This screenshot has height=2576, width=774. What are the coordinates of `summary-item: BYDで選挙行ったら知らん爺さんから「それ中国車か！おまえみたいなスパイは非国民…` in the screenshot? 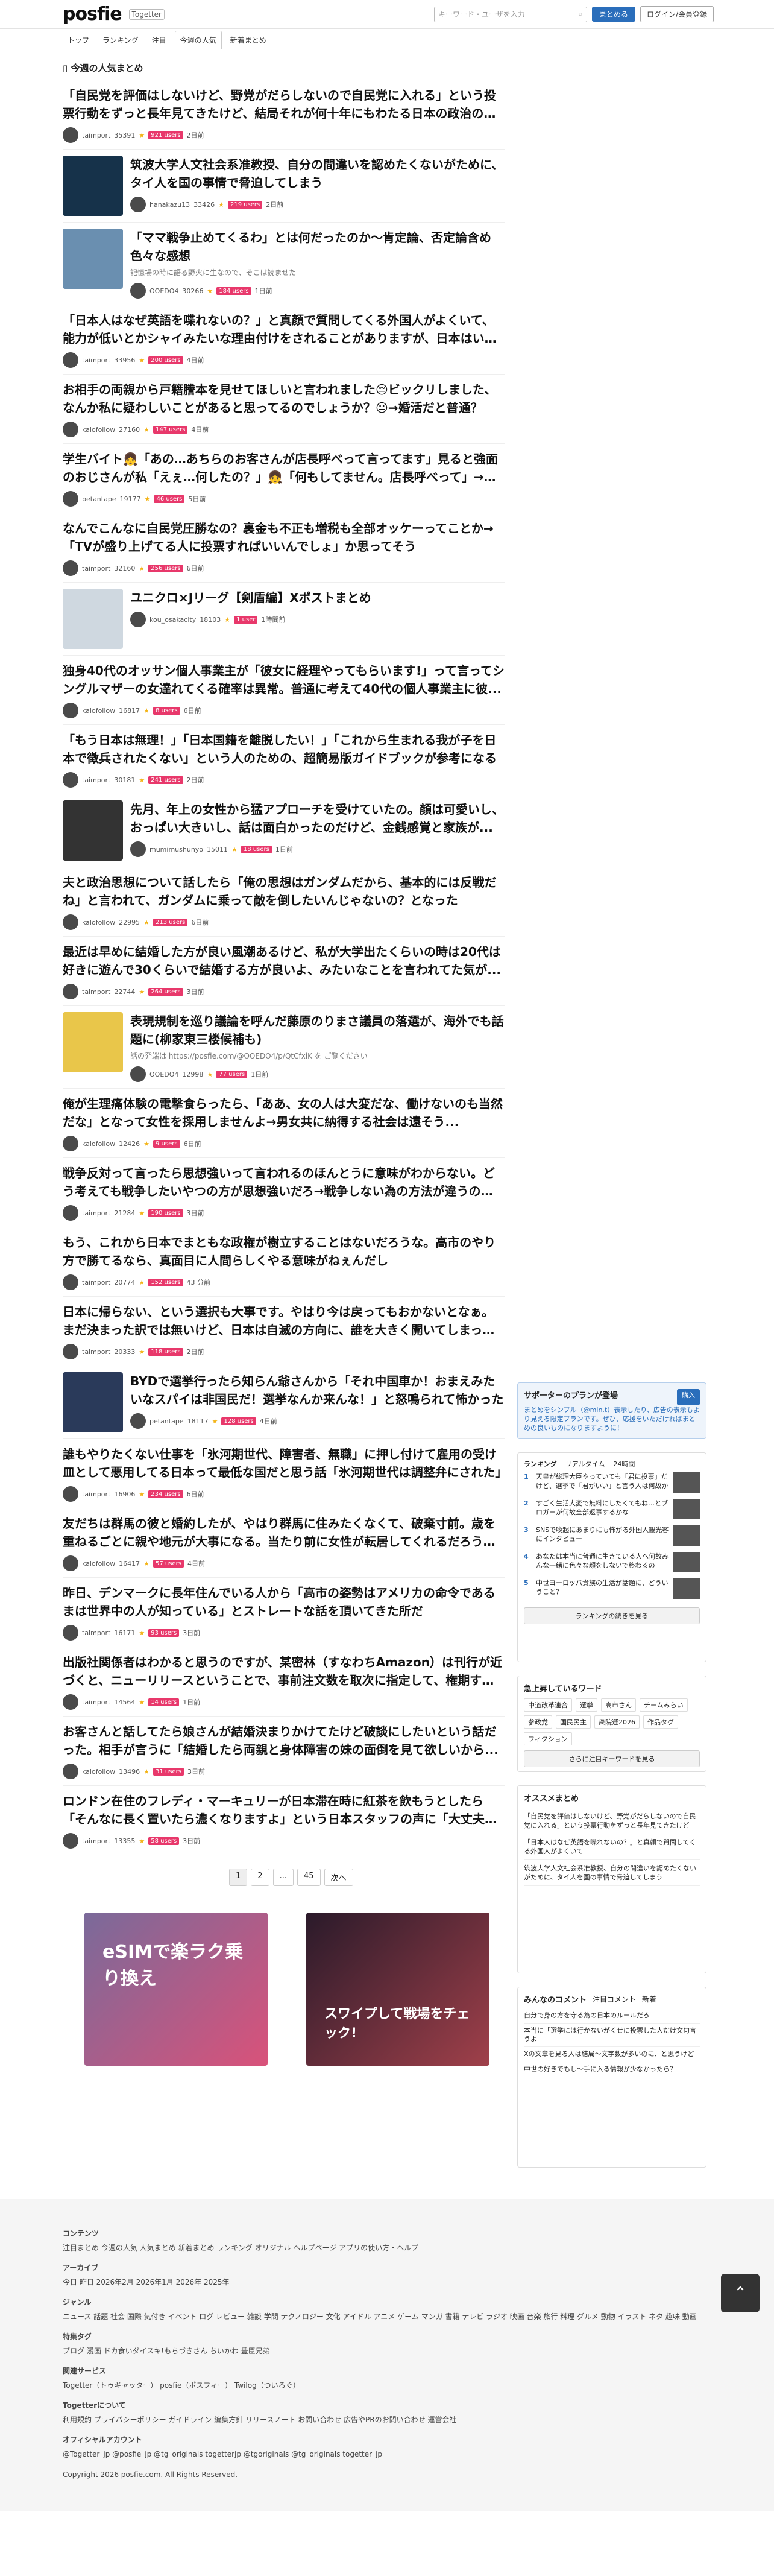 It's located at (284, 1402).